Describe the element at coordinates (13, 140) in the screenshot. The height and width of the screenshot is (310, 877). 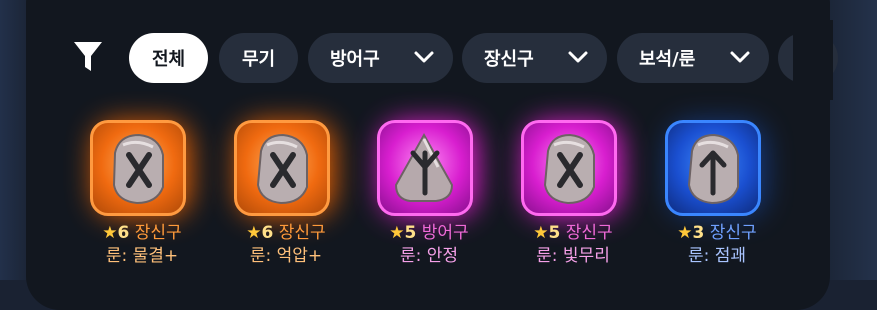
I see `background-left` at that location.